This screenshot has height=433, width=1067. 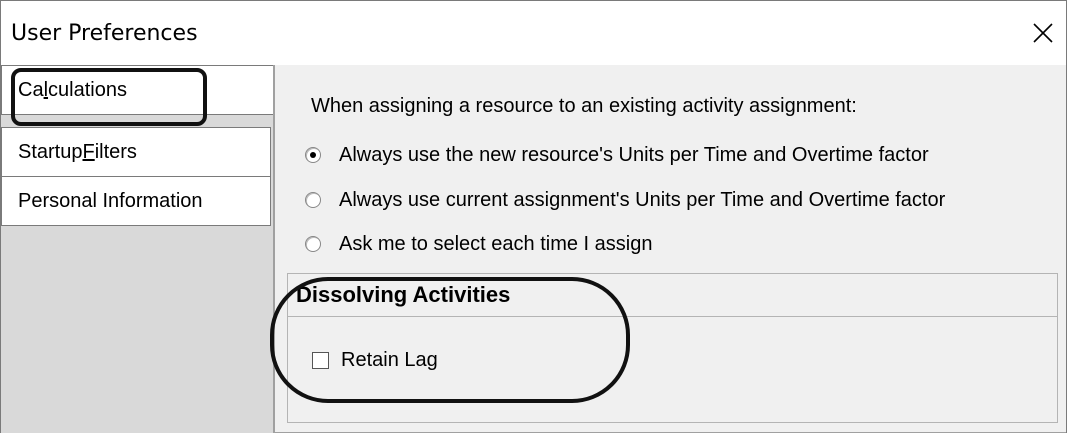 What do you see at coordinates (137, 90) in the screenshot?
I see `tab-calculations: Ca l culations` at bounding box center [137, 90].